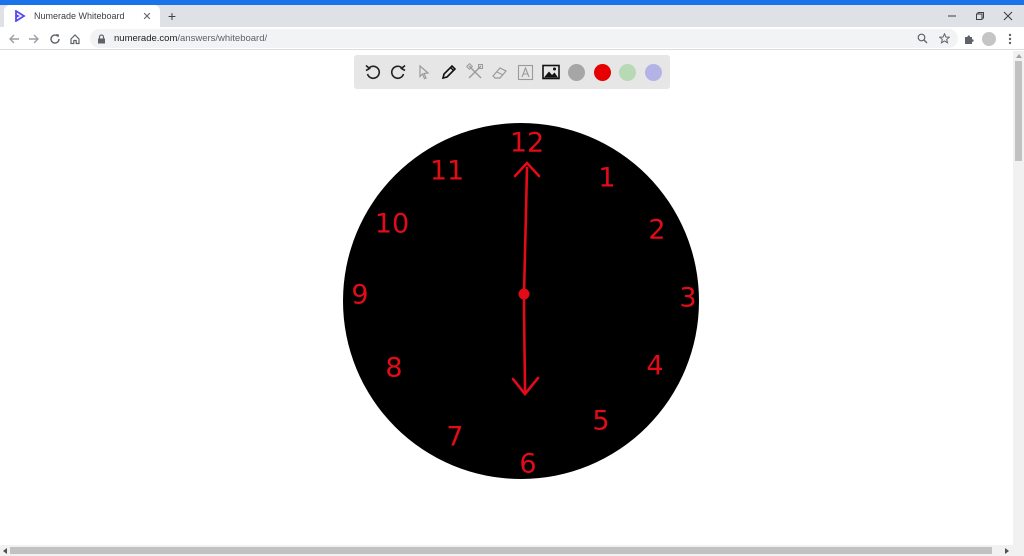 Image resolution: width=1024 pixels, height=556 pixels. I want to click on clock-number-11: 11, so click(447, 171).